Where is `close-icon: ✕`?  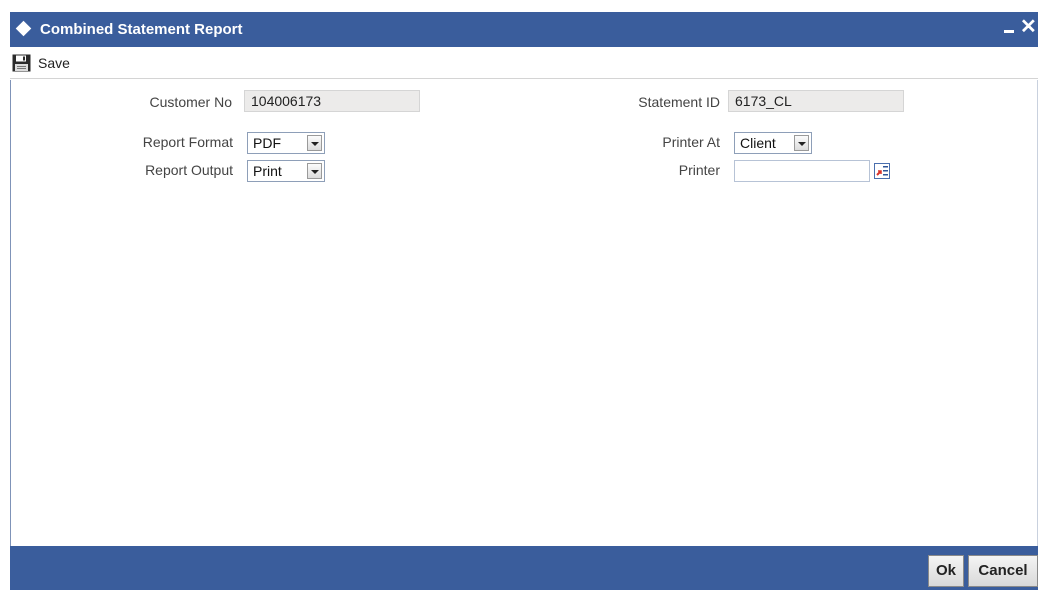
close-icon: ✕ is located at coordinates (1028, 27).